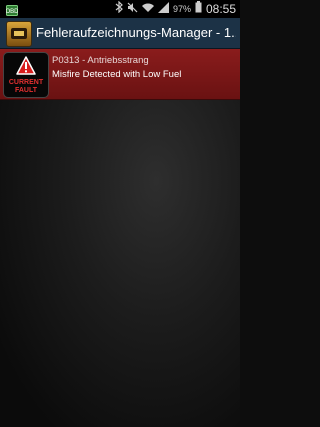  I want to click on battery-icon, so click(198, 9).